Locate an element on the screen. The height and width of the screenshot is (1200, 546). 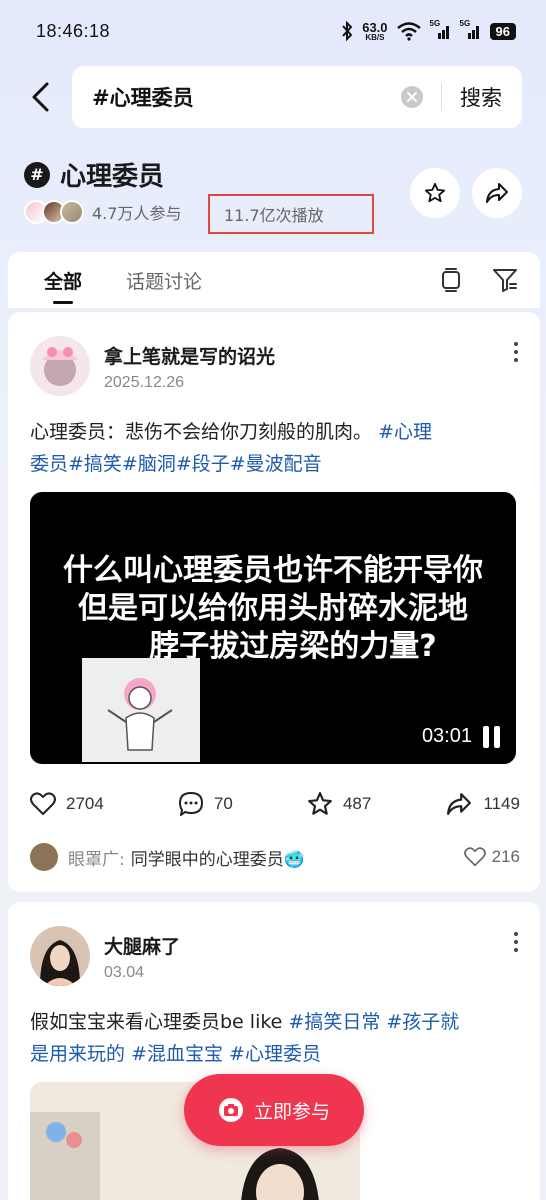
wifi-icon is located at coordinates (408, 31).